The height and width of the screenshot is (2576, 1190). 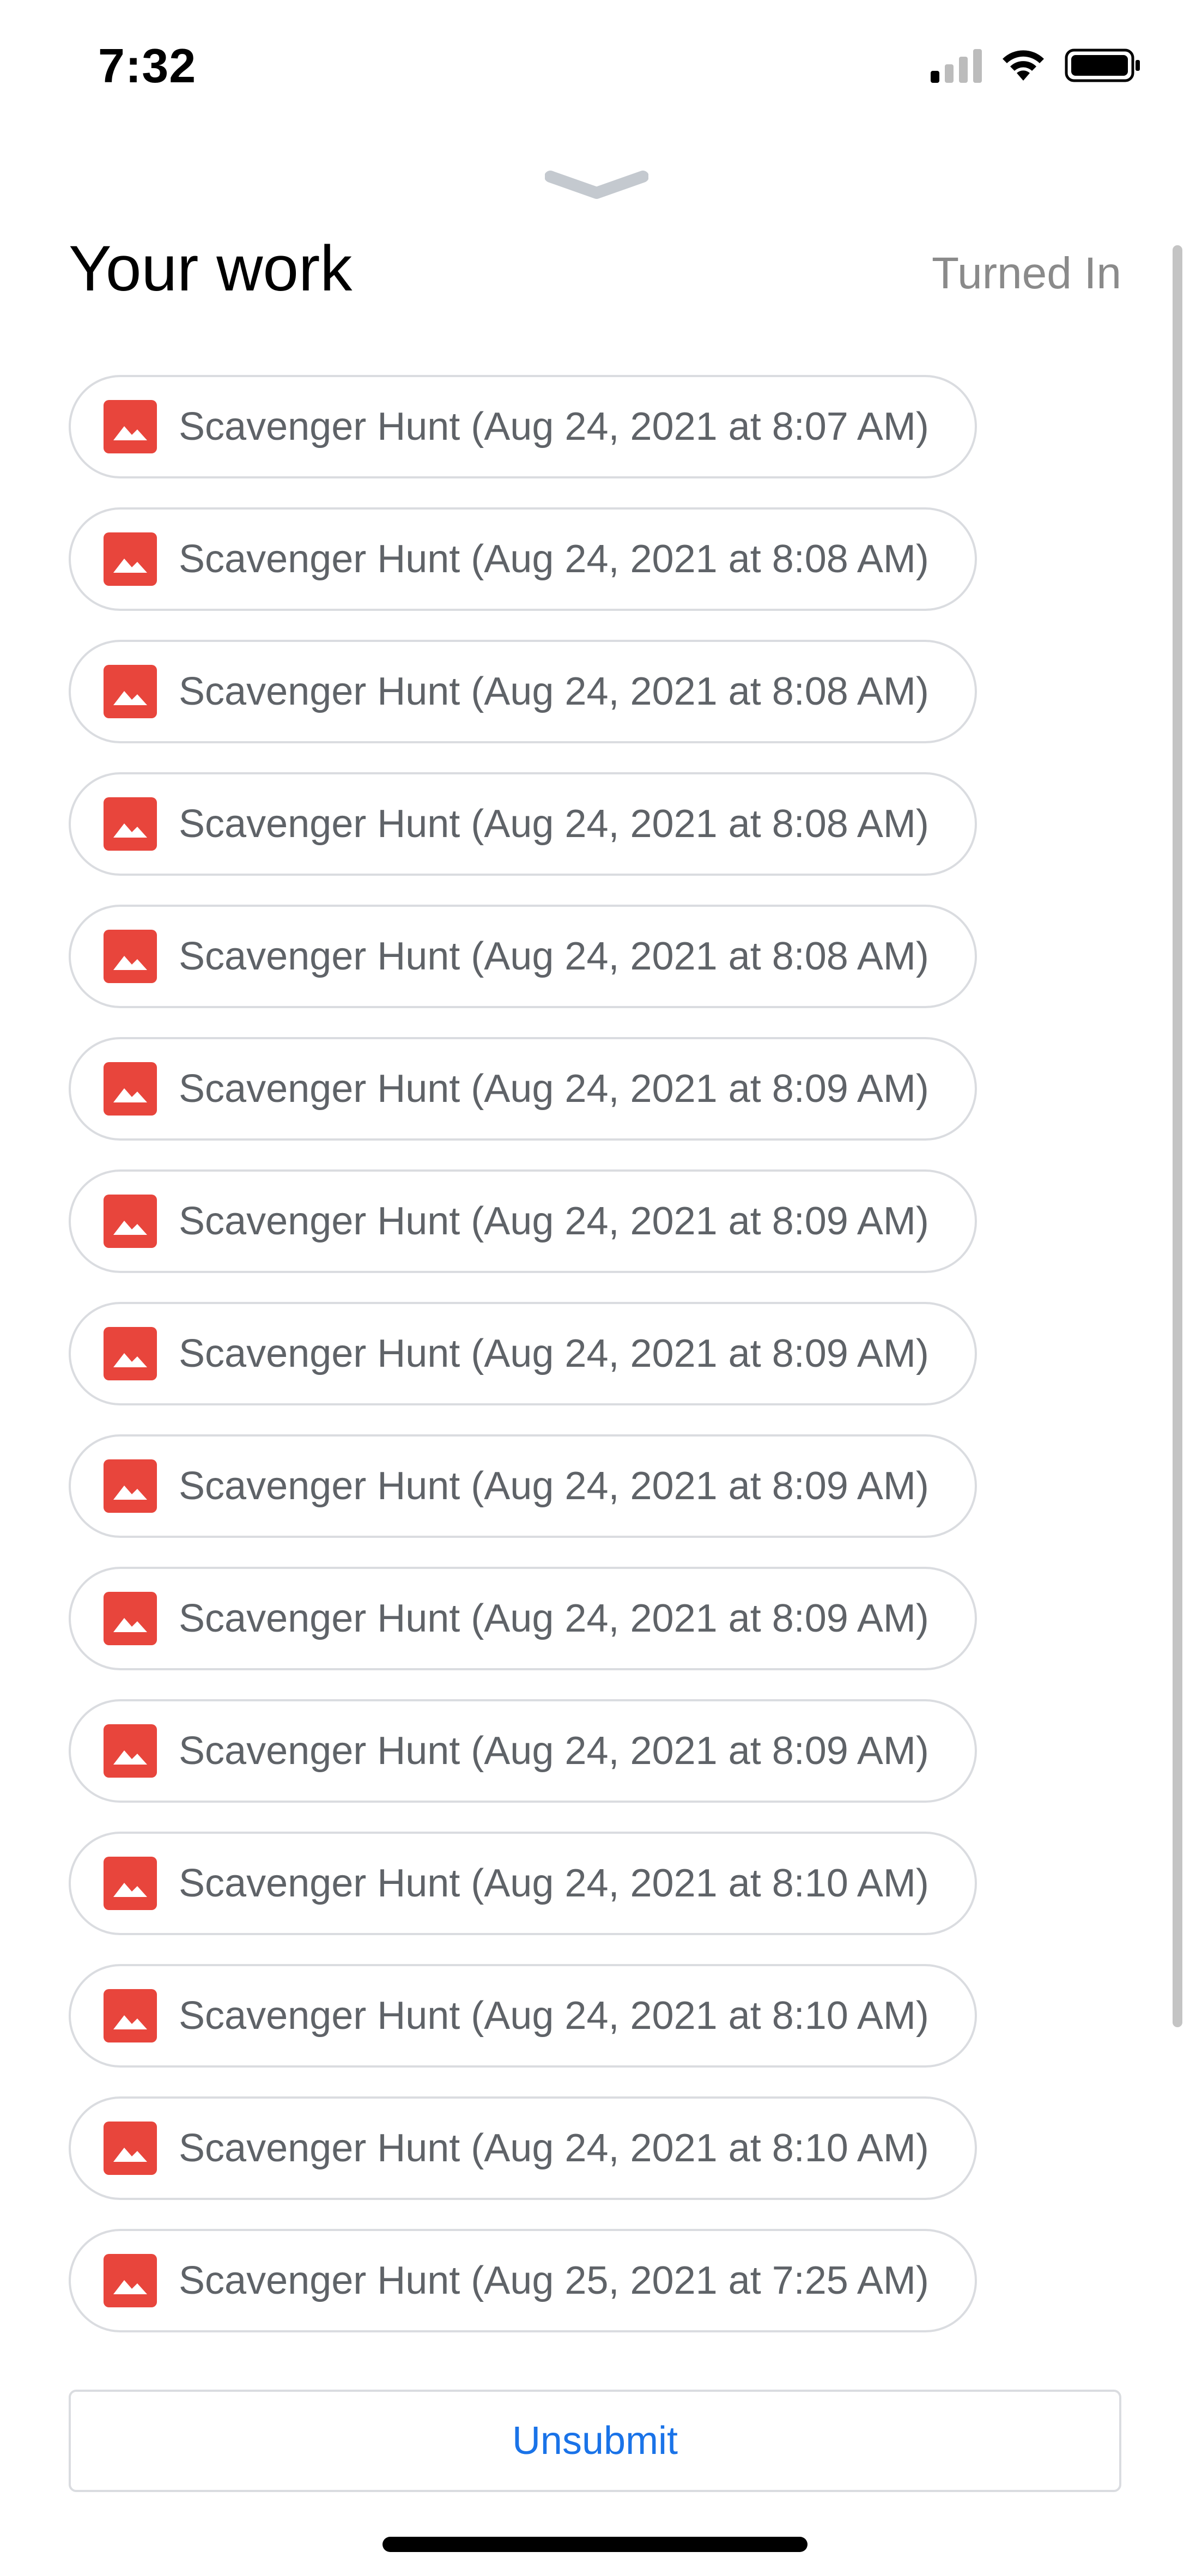 I want to click on home-indicator, so click(x=594, y=2544).